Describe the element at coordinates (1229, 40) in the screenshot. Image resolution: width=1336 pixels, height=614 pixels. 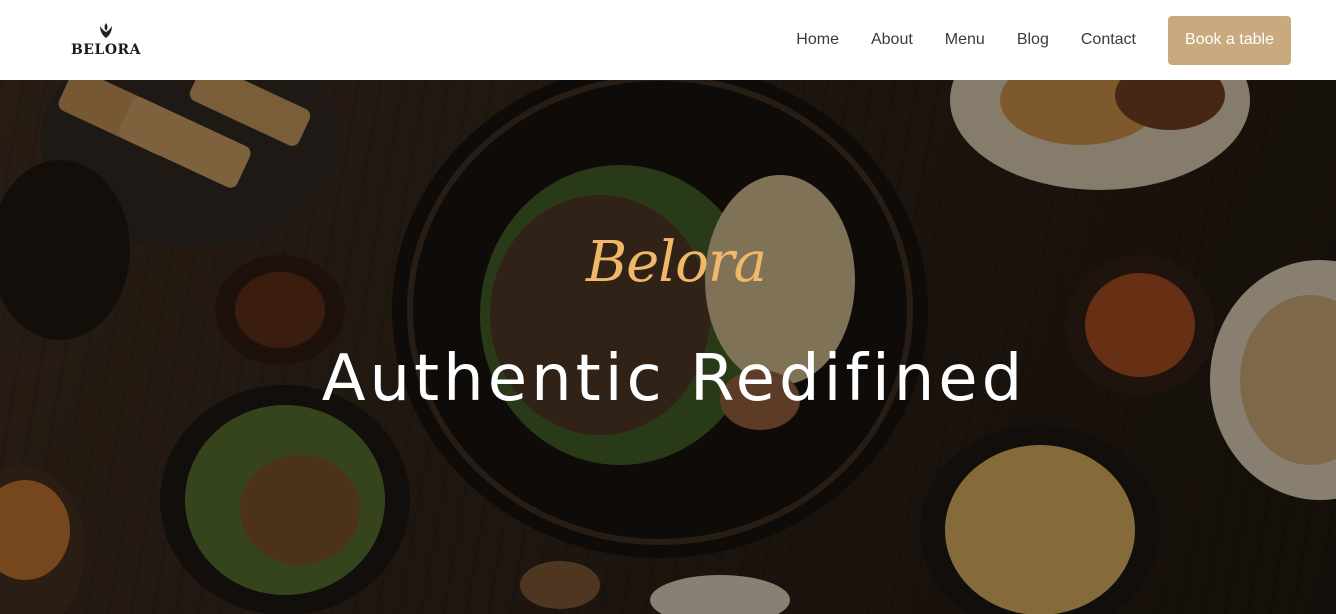
I see `book-a-table-button: Book a table` at that location.